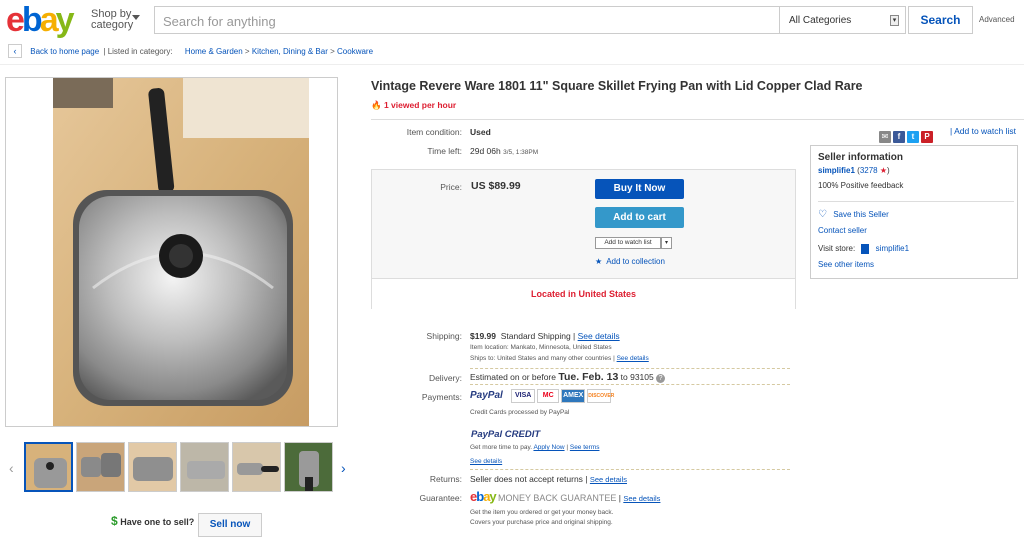 This screenshot has width=1024, height=557. What do you see at coordinates (506, 434) in the screenshot?
I see `paypal-credit-logo: PayPal CREDIT` at bounding box center [506, 434].